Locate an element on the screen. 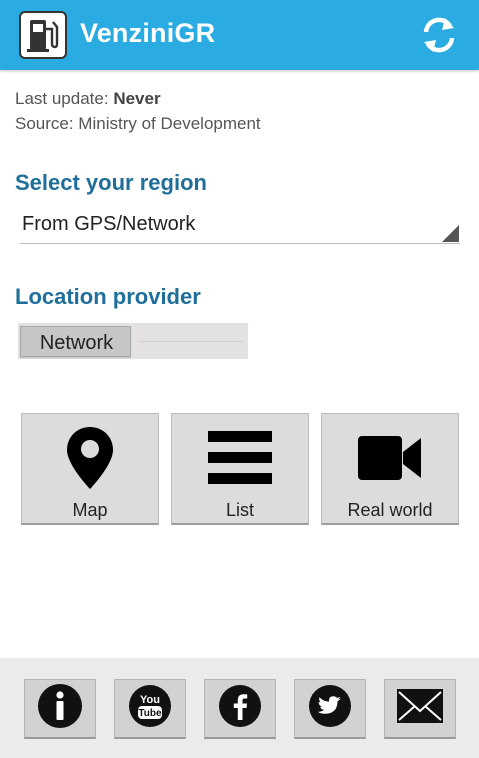 Image resolution: width=479 pixels, height=758 pixels. spinner-arrow-icon is located at coordinates (450, 233).